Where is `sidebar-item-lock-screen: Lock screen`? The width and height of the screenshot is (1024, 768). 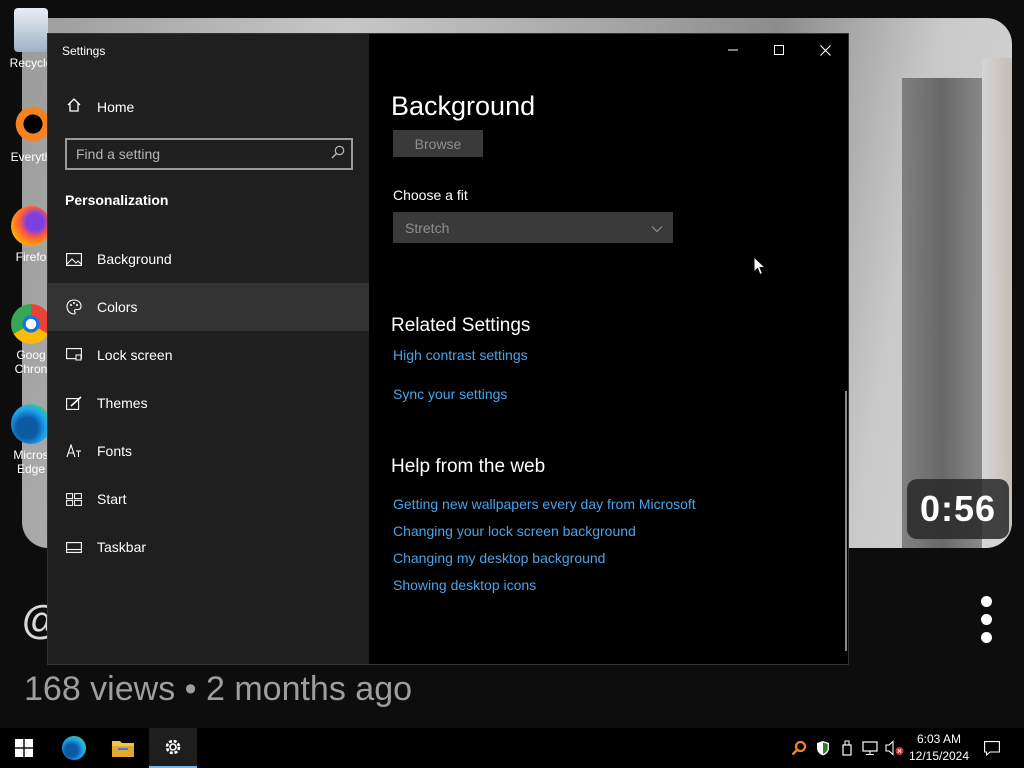 sidebar-item-lock-screen: Lock screen is located at coordinates (208, 355).